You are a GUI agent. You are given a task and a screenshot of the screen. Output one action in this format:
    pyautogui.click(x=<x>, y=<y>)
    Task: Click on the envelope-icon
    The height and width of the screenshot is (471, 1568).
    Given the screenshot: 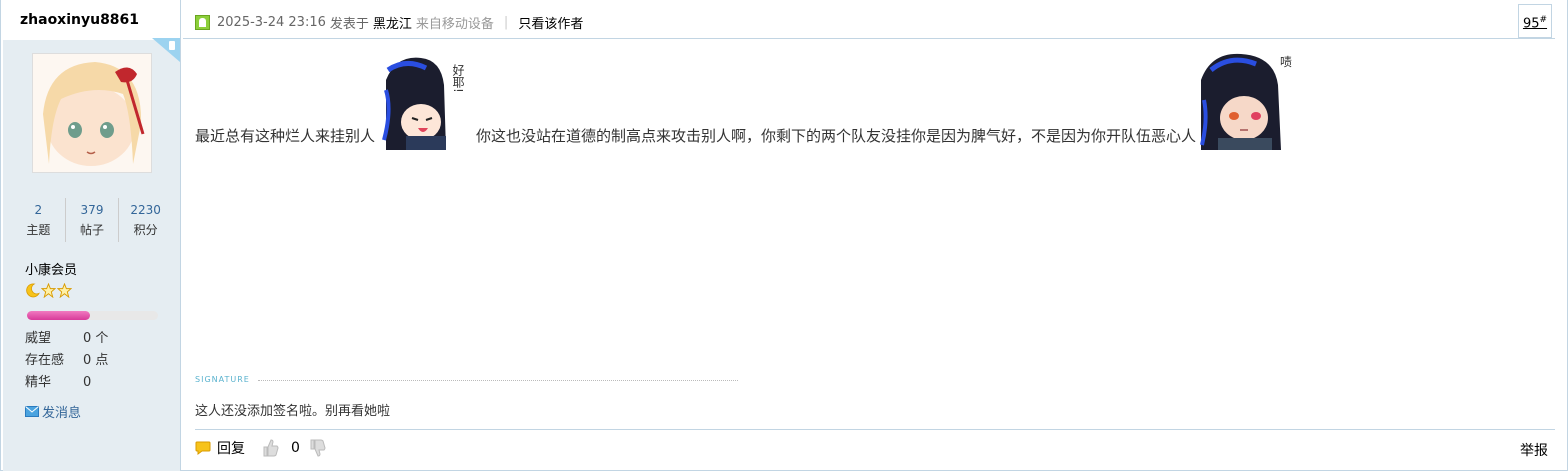 What is the action you would take?
    pyautogui.click(x=32, y=411)
    